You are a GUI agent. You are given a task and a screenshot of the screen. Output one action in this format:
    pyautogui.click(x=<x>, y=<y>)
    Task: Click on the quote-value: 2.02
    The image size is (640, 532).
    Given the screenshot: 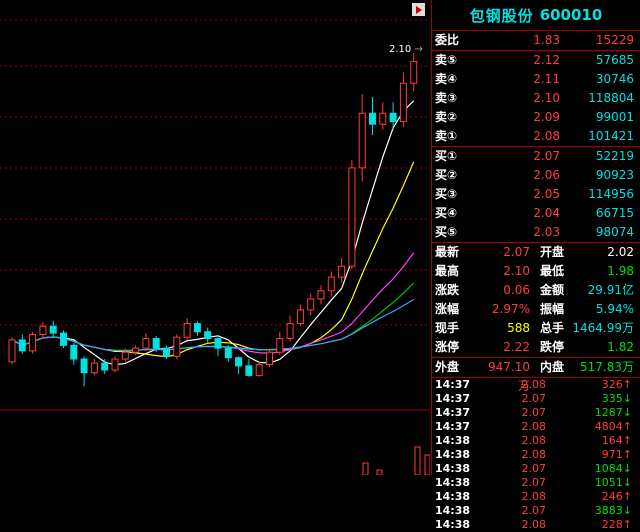 What is the action you would take?
    pyautogui.click(x=620, y=252)
    